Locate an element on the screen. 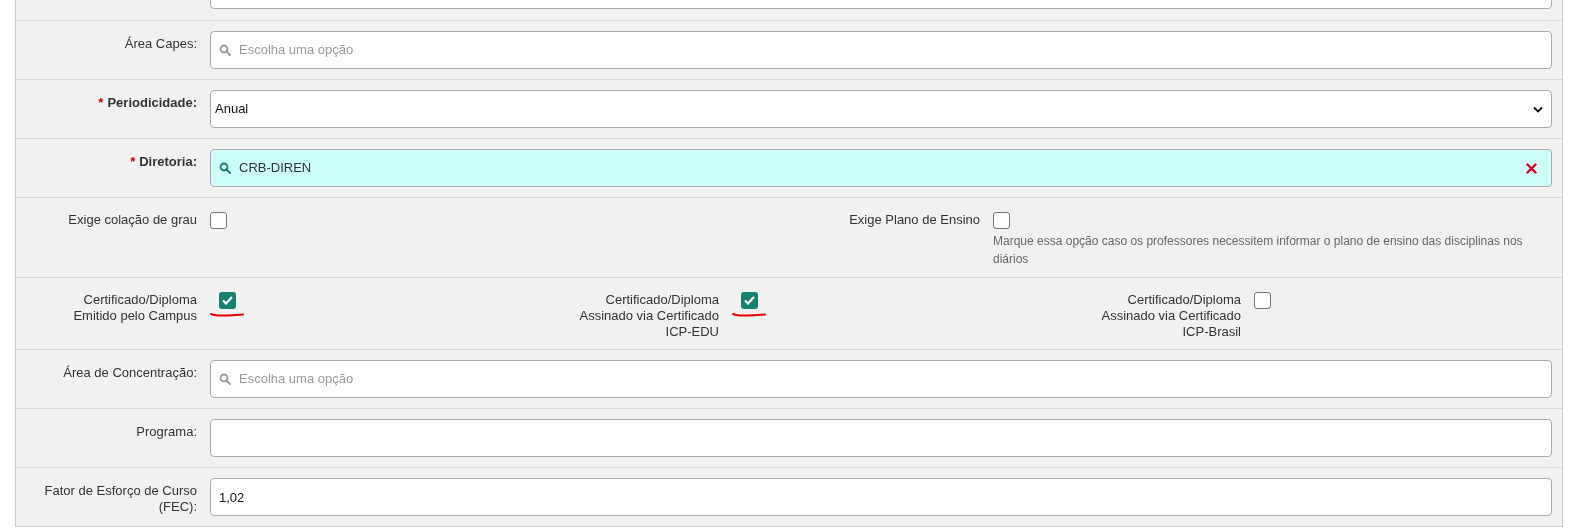 The image size is (1569, 532). help-text: Marque essa opção caso os professores necessitem informar o plano de ensino das disciplinas nos diários is located at coordinates (1258, 250).